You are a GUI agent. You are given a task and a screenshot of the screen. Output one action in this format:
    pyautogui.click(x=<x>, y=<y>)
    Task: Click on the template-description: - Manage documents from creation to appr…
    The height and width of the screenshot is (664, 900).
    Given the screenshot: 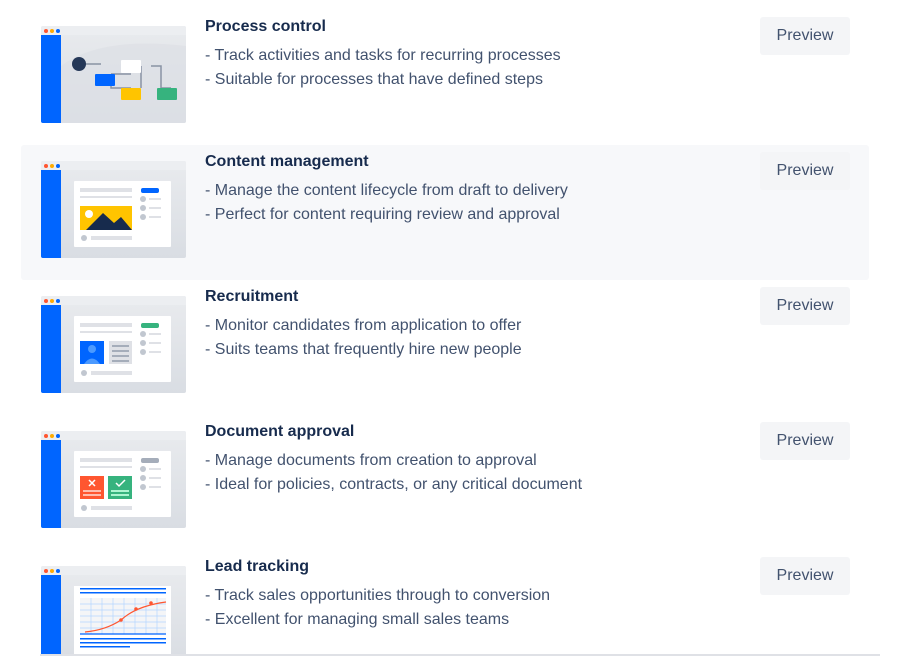 What is the action you would take?
    pyautogui.click(x=393, y=473)
    